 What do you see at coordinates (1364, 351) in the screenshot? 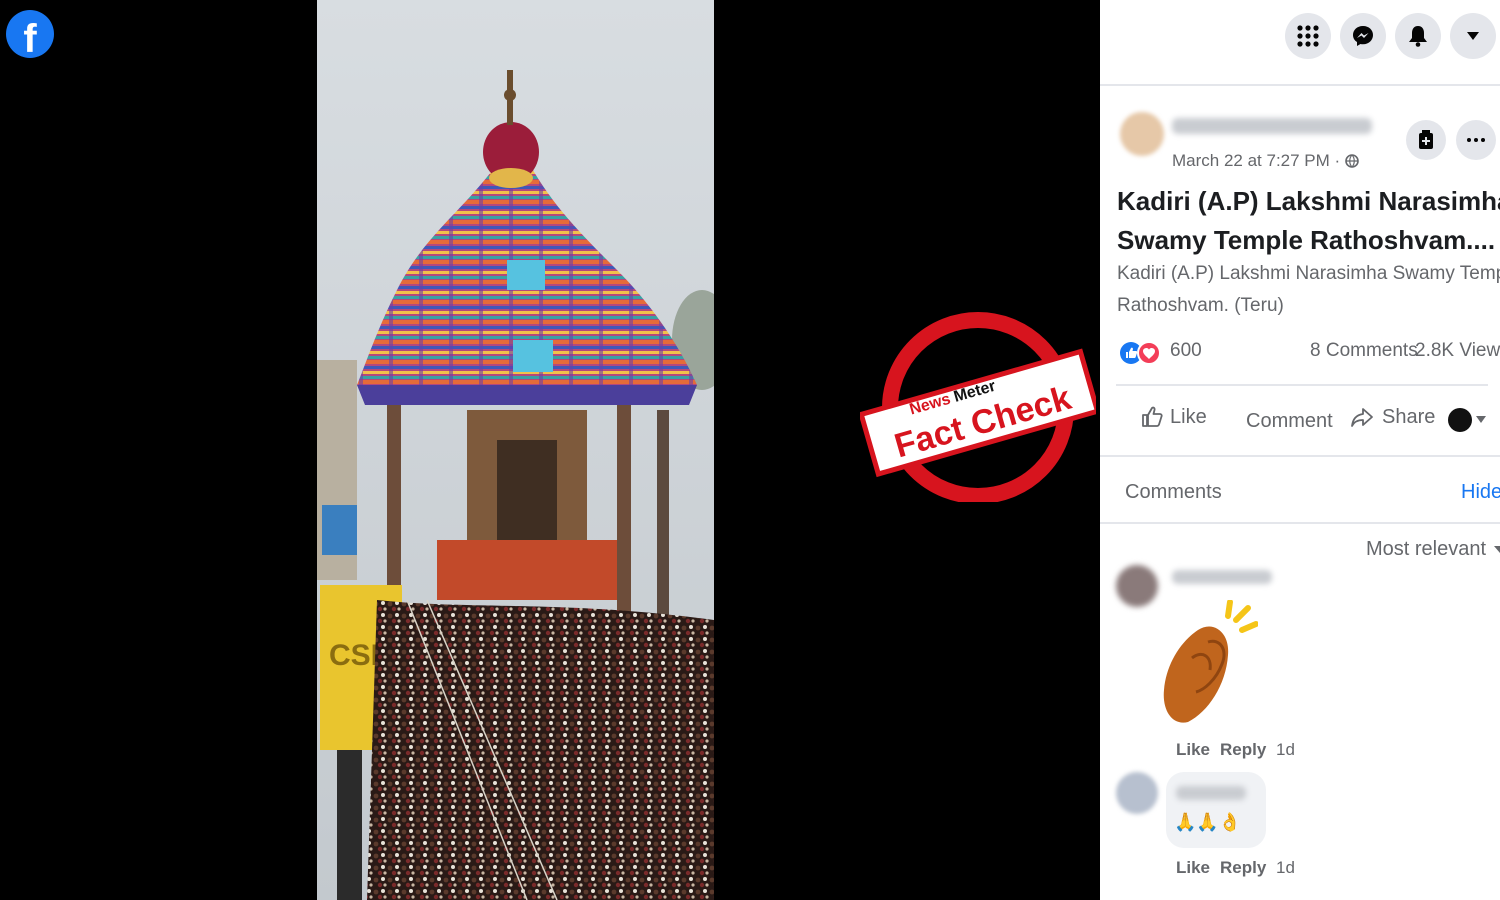
I see `comment-count: 8 Comments` at bounding box center [1364, 351].